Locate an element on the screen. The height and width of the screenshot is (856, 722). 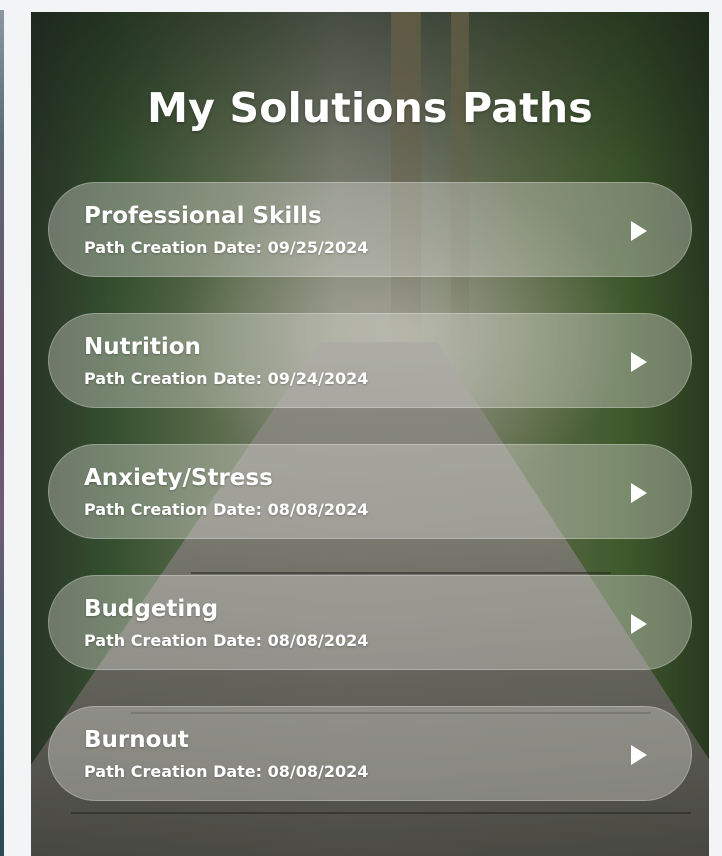
page-title: My Solutions Paths is located at coordinates (370, 108).